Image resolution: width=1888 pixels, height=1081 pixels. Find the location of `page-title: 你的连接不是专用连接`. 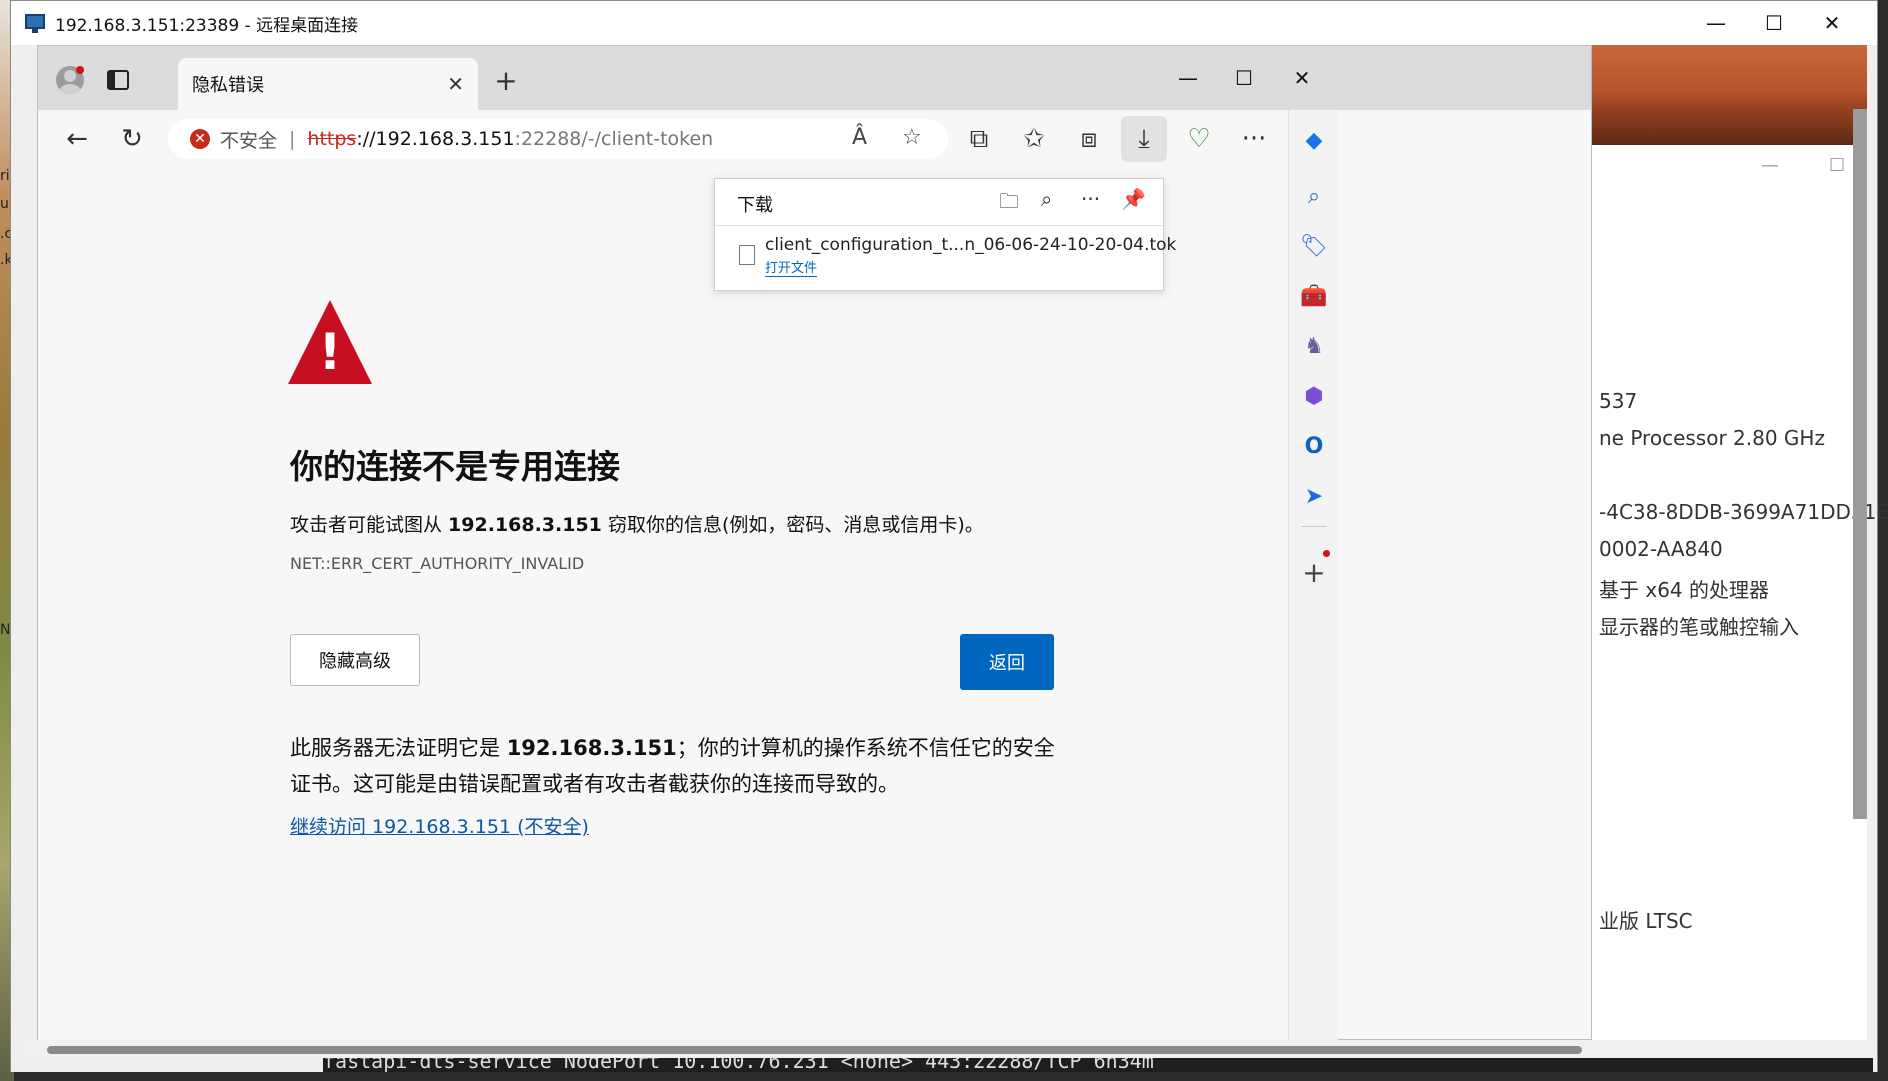

page-title: 你的连接不是专用连接 is located at coordinates (455, 466).